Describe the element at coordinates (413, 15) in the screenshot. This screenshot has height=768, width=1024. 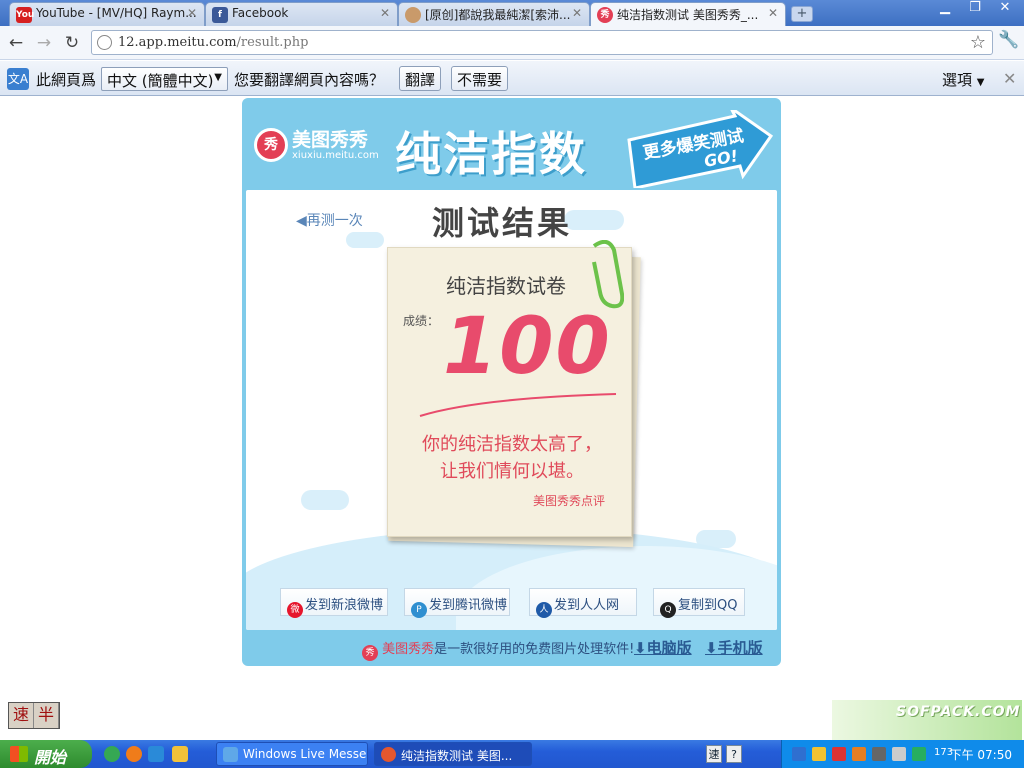
I see `avatar-icon` at that location.